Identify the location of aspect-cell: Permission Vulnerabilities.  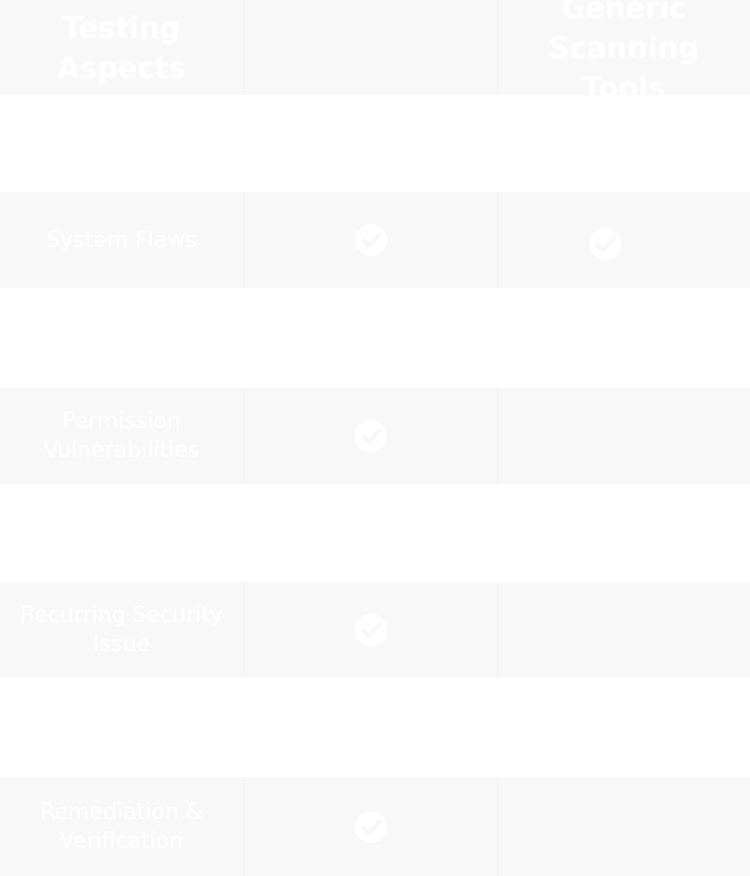
(121, 436).